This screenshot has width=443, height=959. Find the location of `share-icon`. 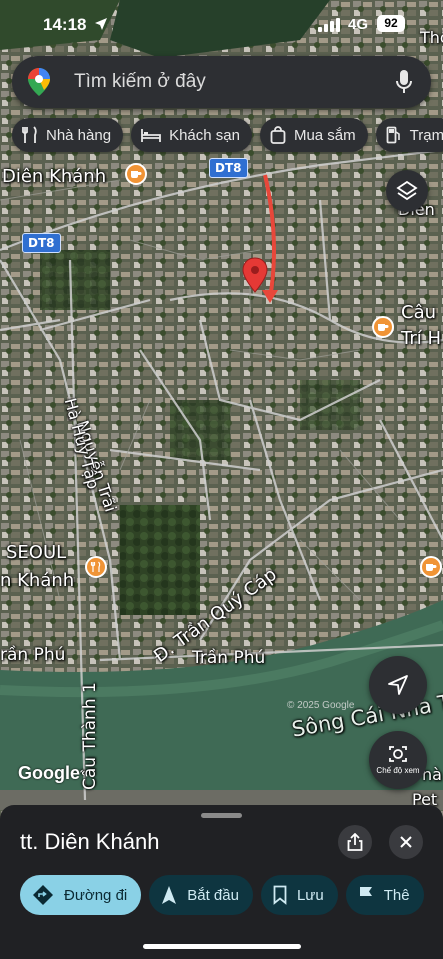

share-icon is located at coordinates (355, 842).